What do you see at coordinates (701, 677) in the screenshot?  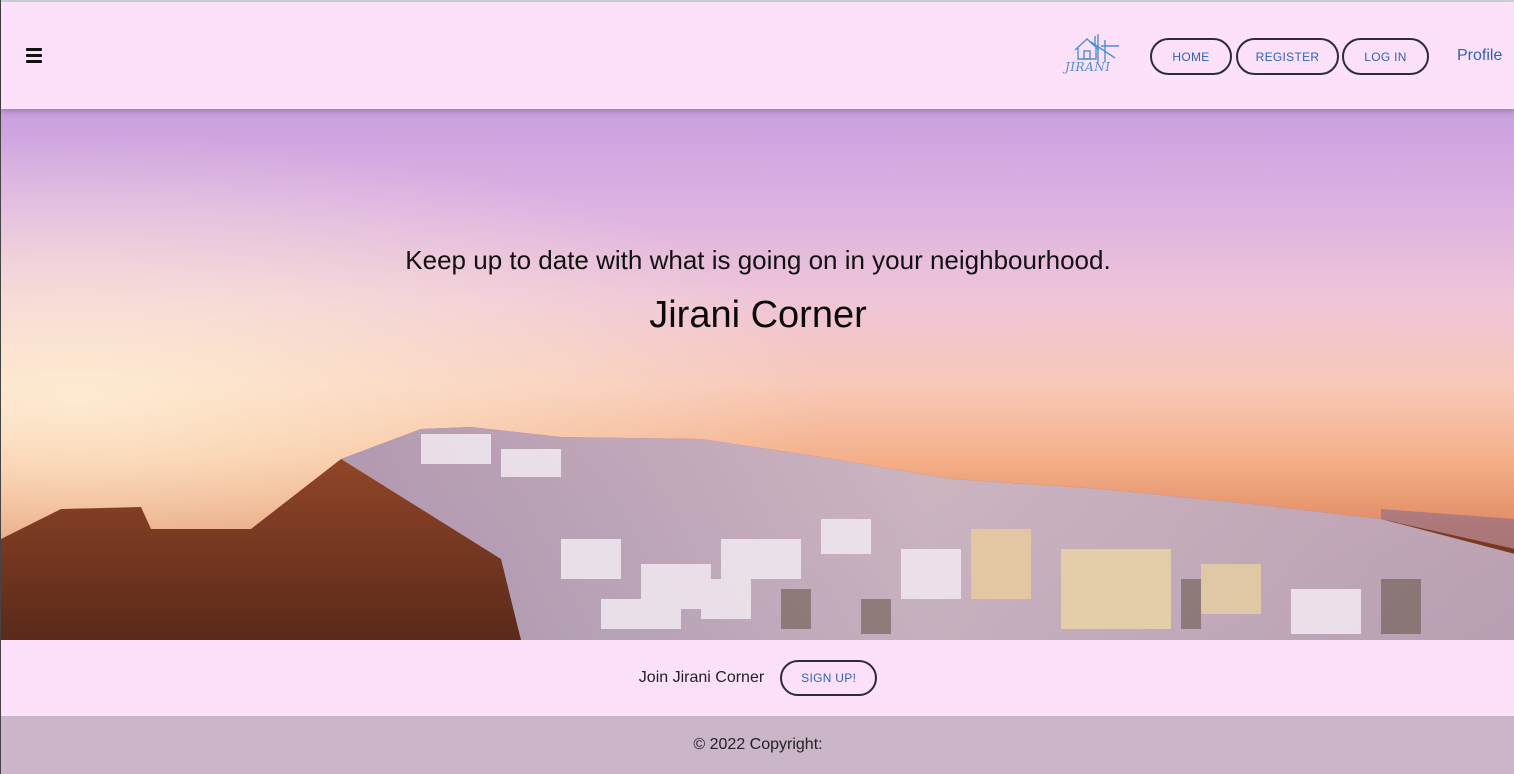 I see `cta-label: Join Jirani Corner` at bounding box center [701, 677].